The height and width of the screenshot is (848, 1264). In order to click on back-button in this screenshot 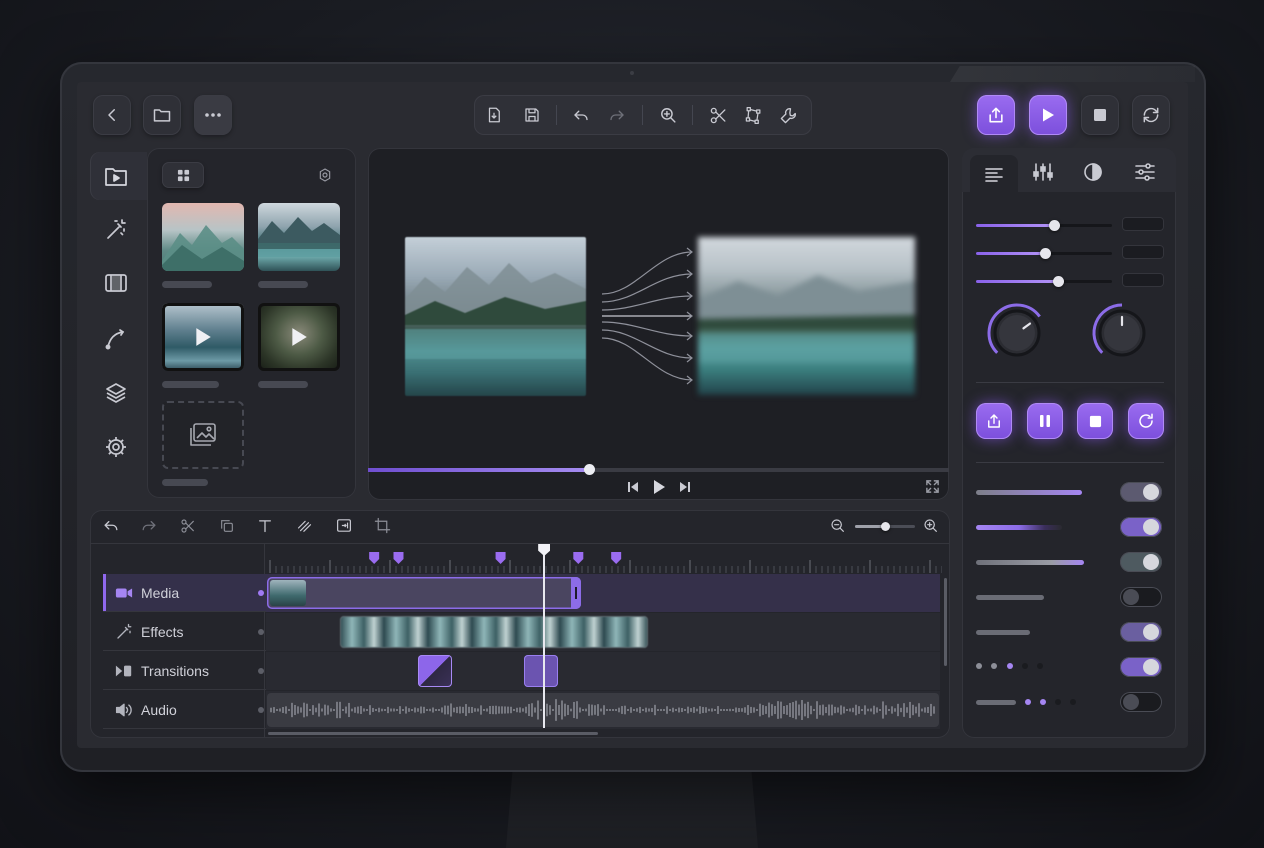, I will do `click(112, 115)`.